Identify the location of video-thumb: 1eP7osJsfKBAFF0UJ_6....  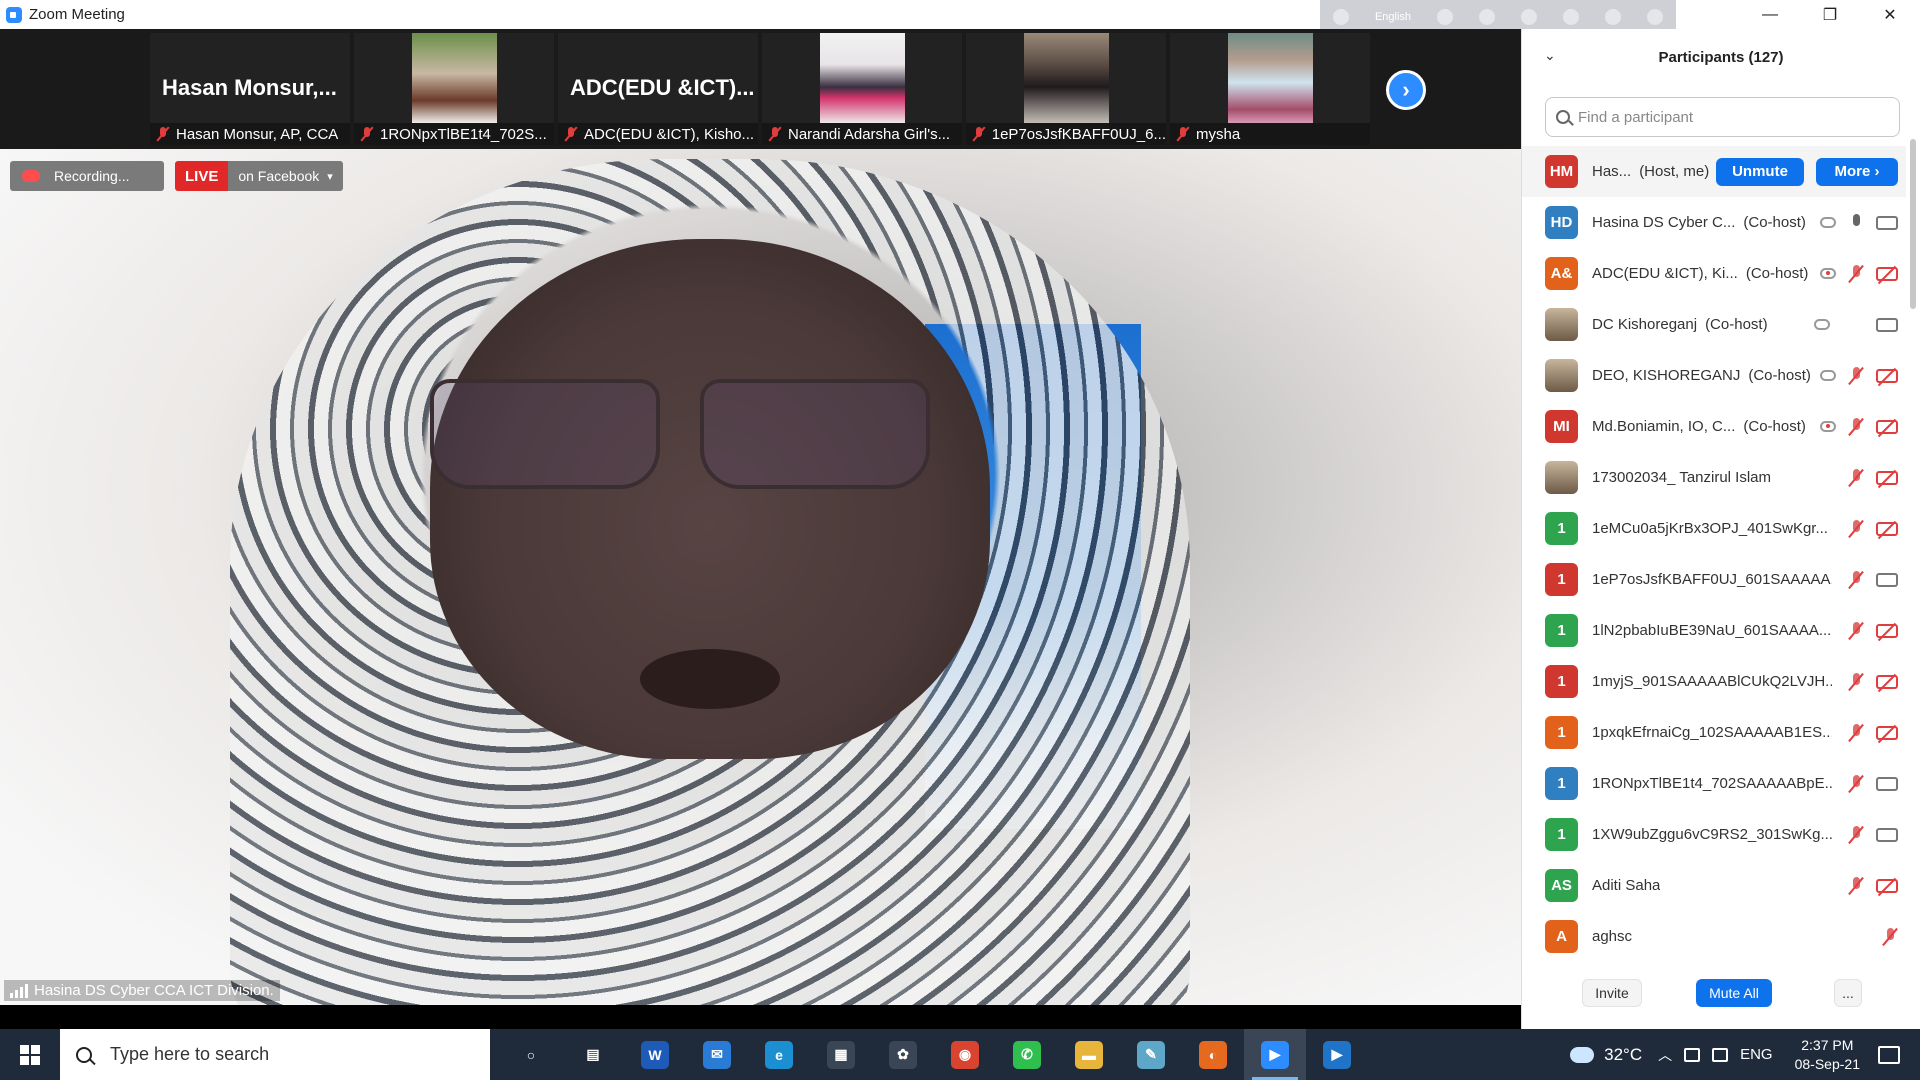
(1066, 89).